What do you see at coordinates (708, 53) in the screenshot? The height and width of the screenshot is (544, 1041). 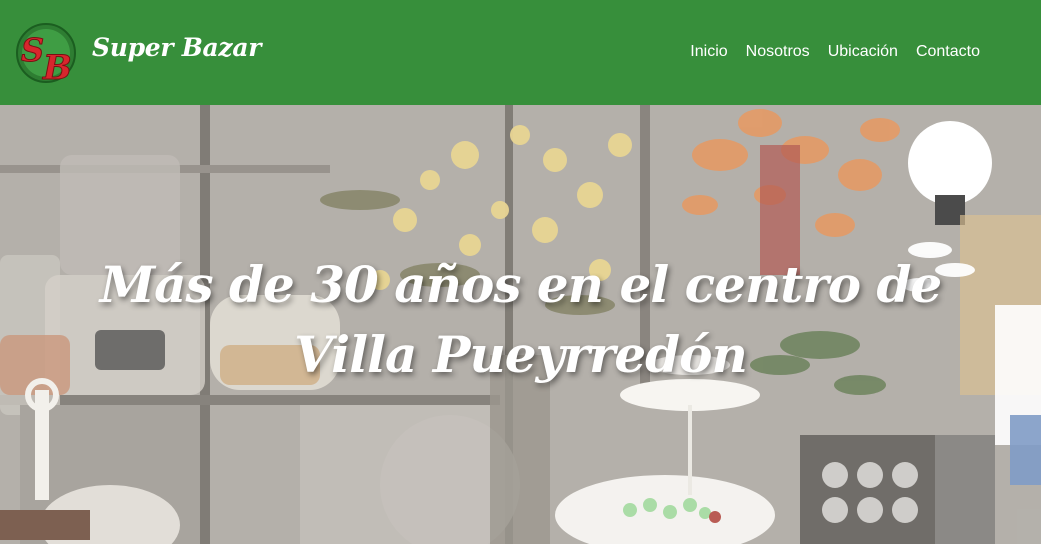 I see `nav-item-inicio: Inicio` at bounding box center [708, 53].